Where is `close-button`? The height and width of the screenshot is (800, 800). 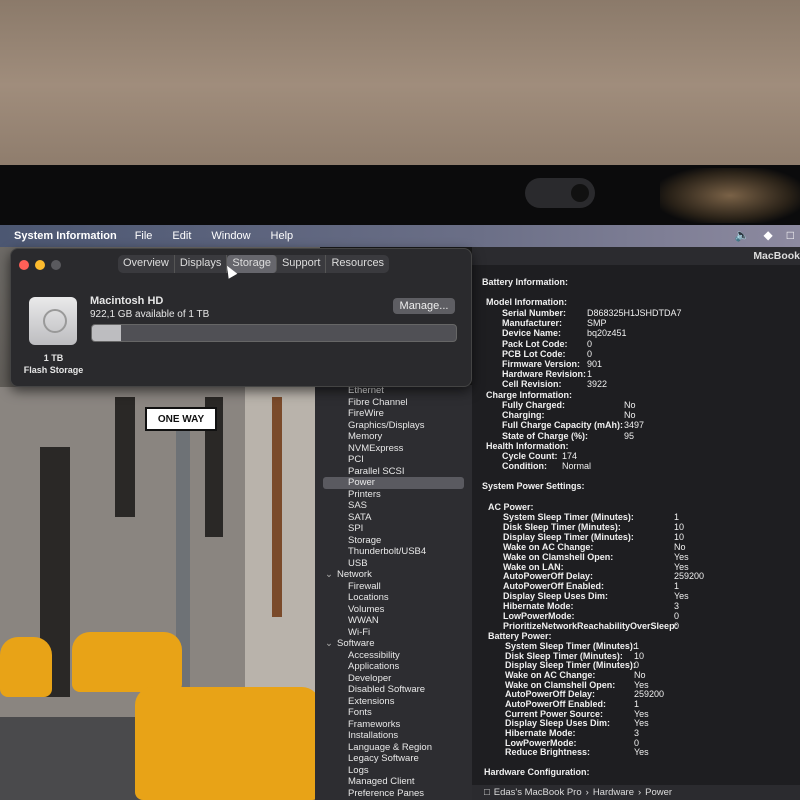
close-button is located at coordinates (24, 265).